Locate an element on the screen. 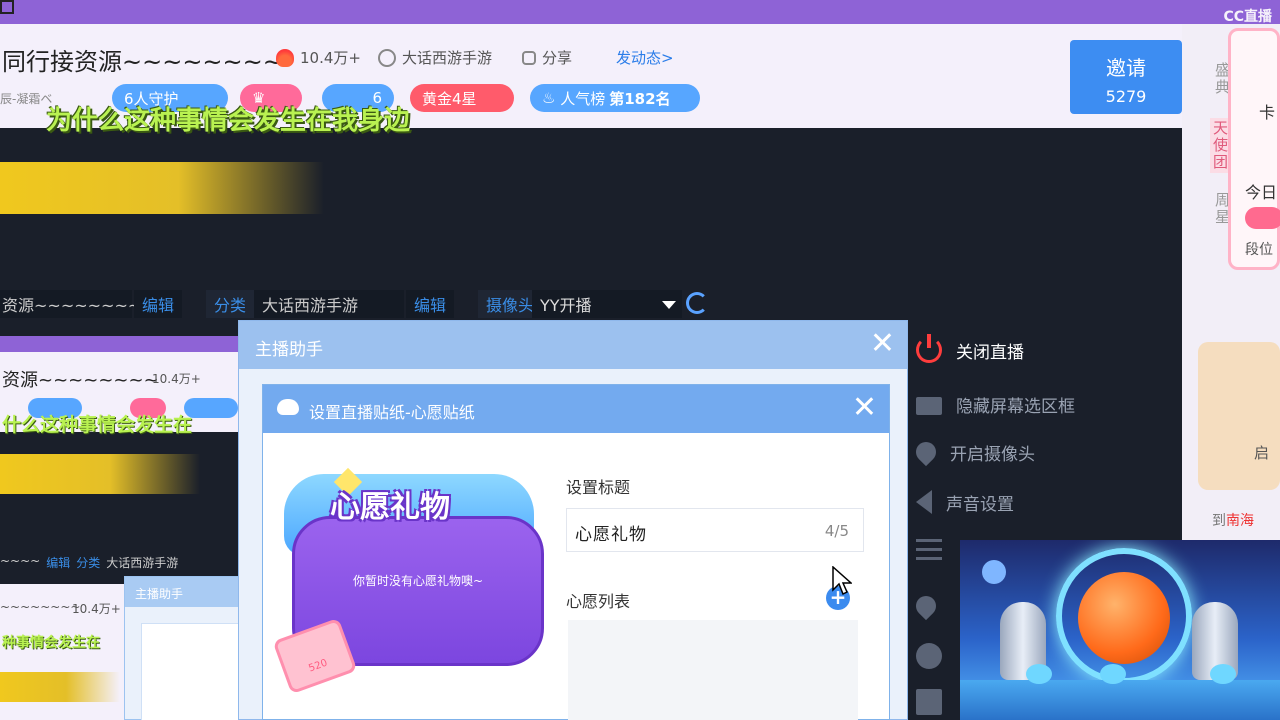 This screenshot has width=1280, height=720. event-banner: 启 is located at coordinates (1239, 416).